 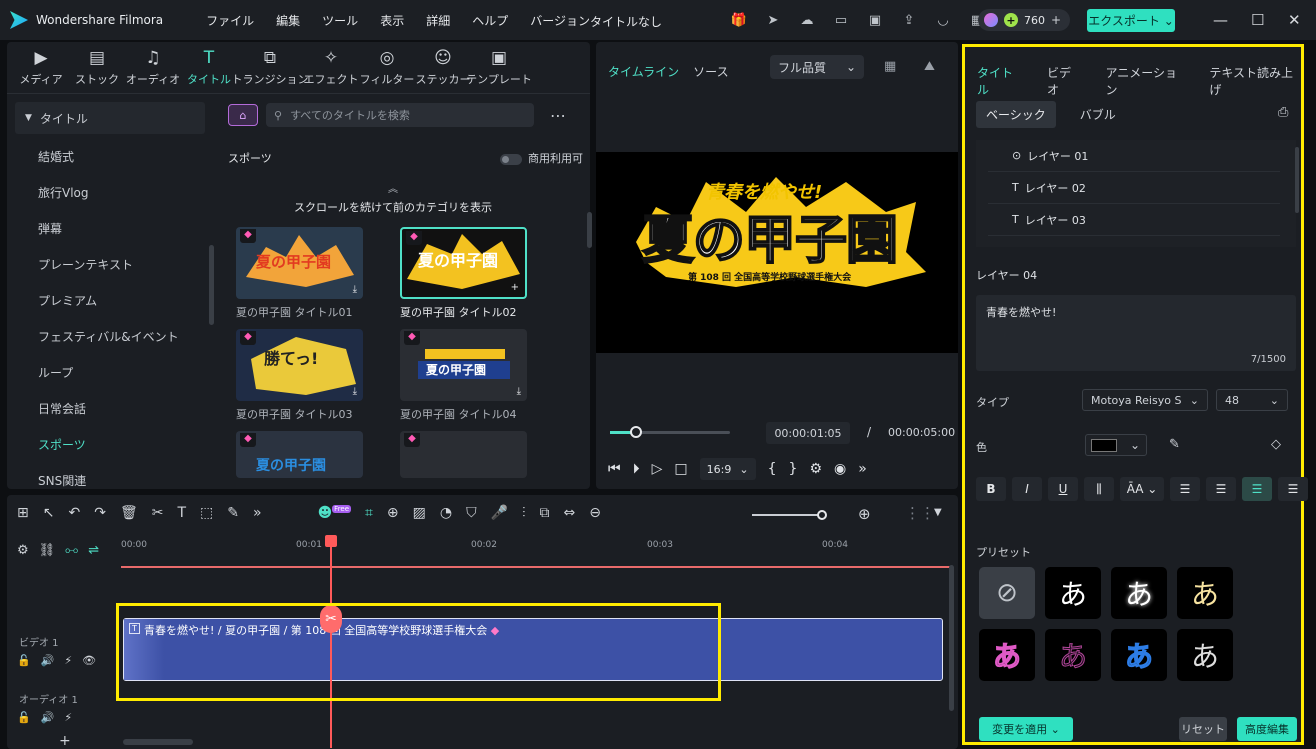 What do you see at coordinates (545, 513) in the screenshot?
I see `replace-icon: ⧉` at bounding box center [545, 513].